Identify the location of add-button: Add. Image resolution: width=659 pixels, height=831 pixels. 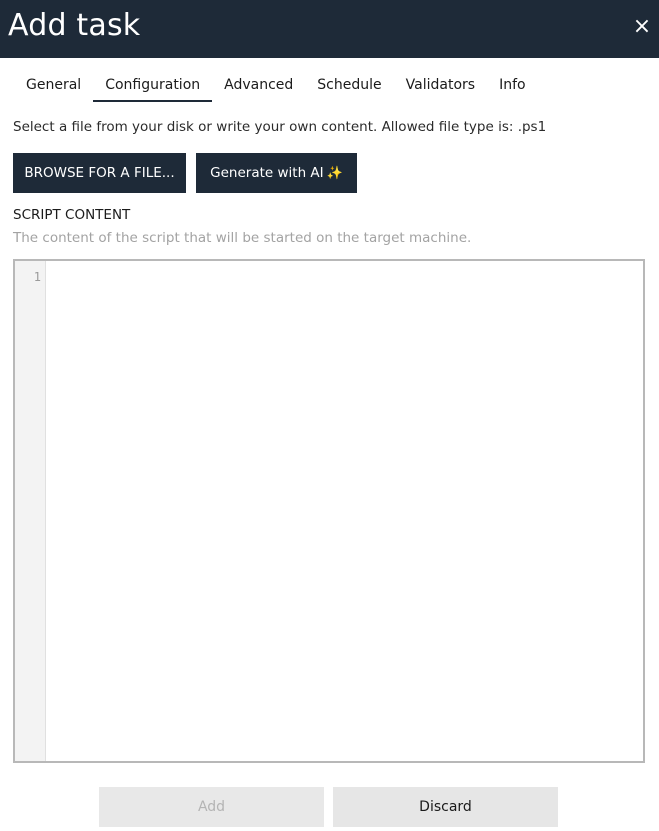
(211, 807).